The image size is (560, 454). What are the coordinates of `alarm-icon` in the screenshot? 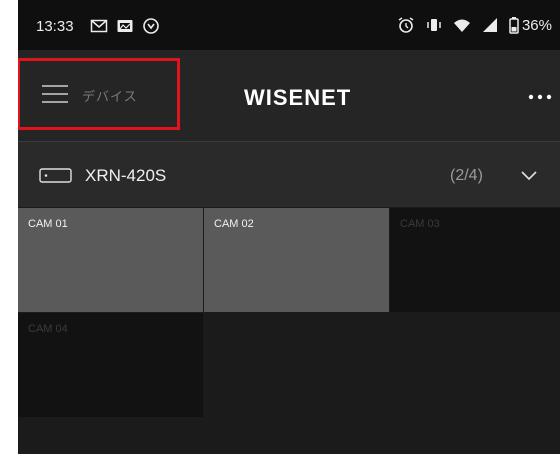 It's located at (406, 25).